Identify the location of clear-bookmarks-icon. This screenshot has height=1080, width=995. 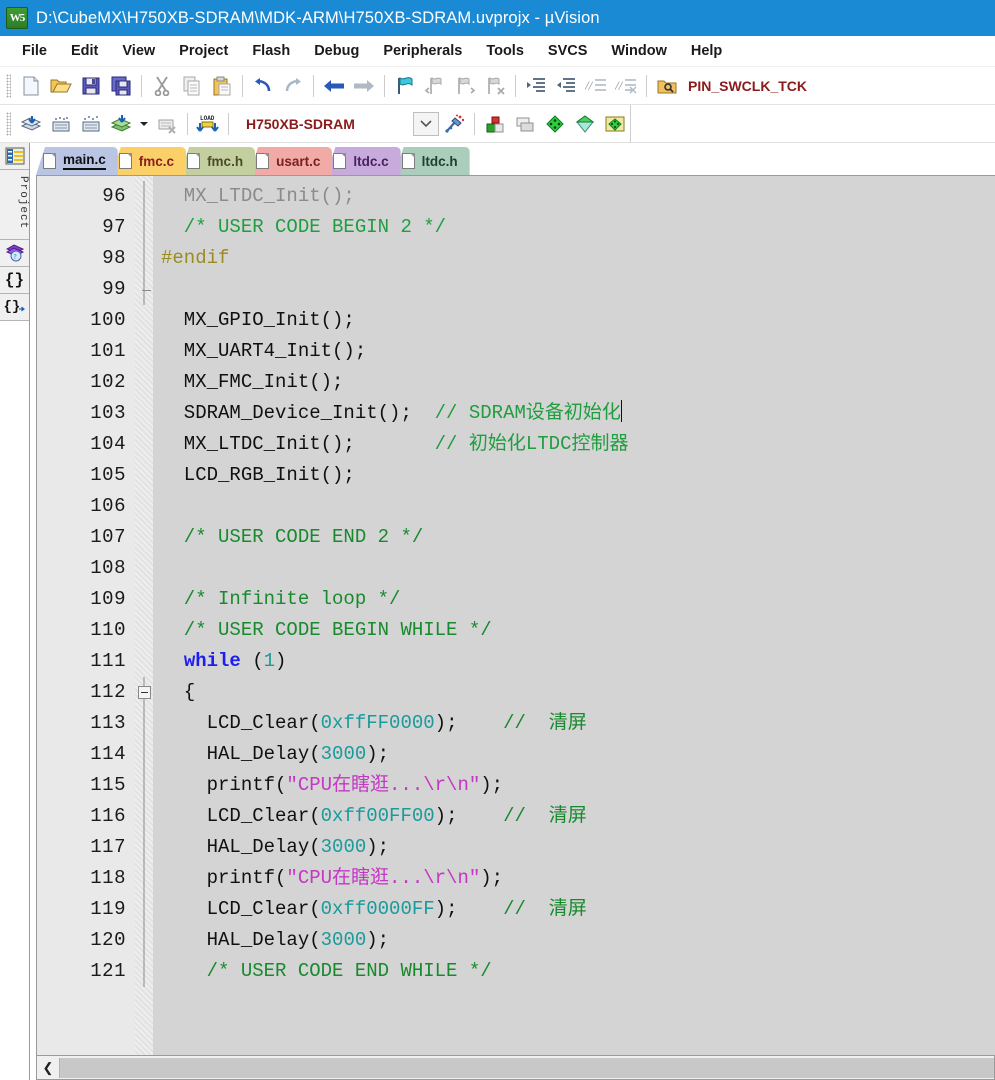
(495, 86).